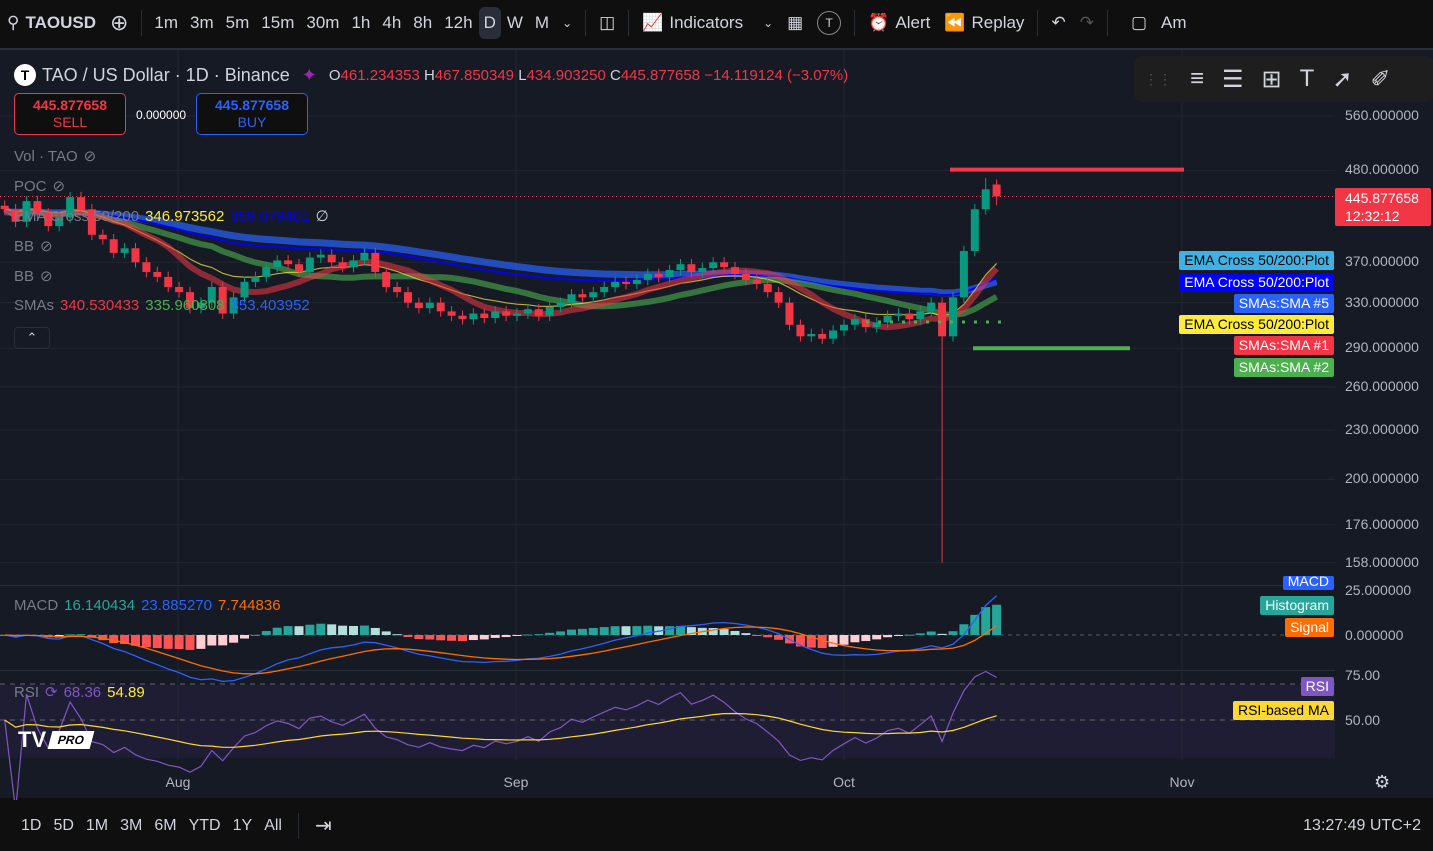  I want to click on signal-line, so click(500, 650).